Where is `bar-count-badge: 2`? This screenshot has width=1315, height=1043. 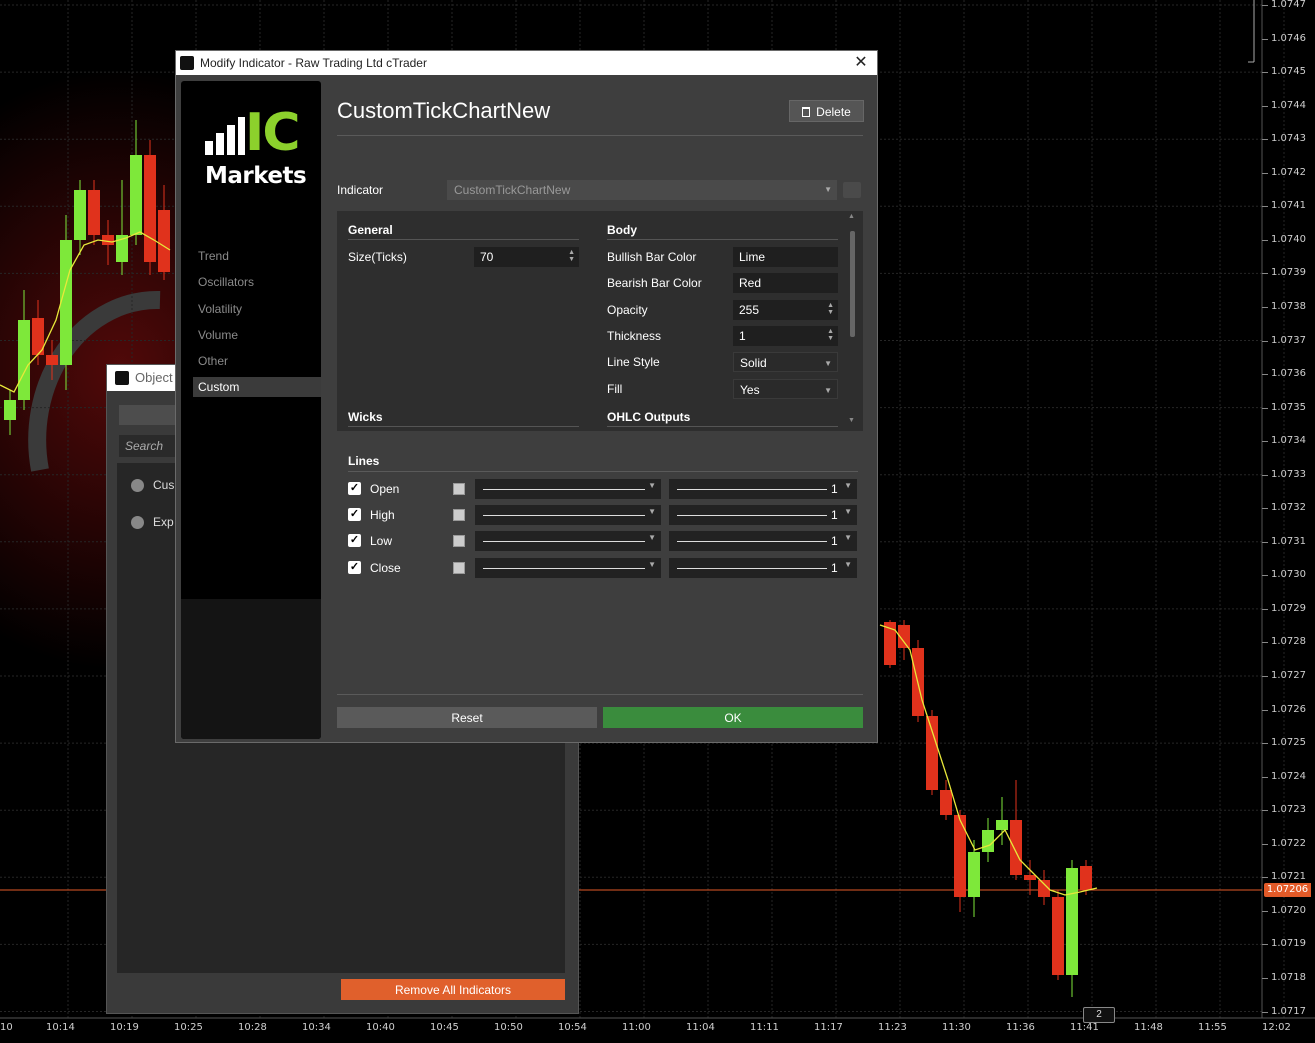 bar-count-badge: 2 is located at coordinates (1099, 1015).